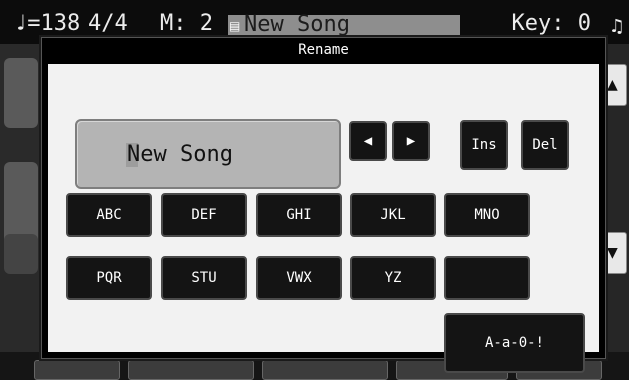 This screenshot has height=380, width=629. I want to click on key-label: JKL, so click(393, 215).